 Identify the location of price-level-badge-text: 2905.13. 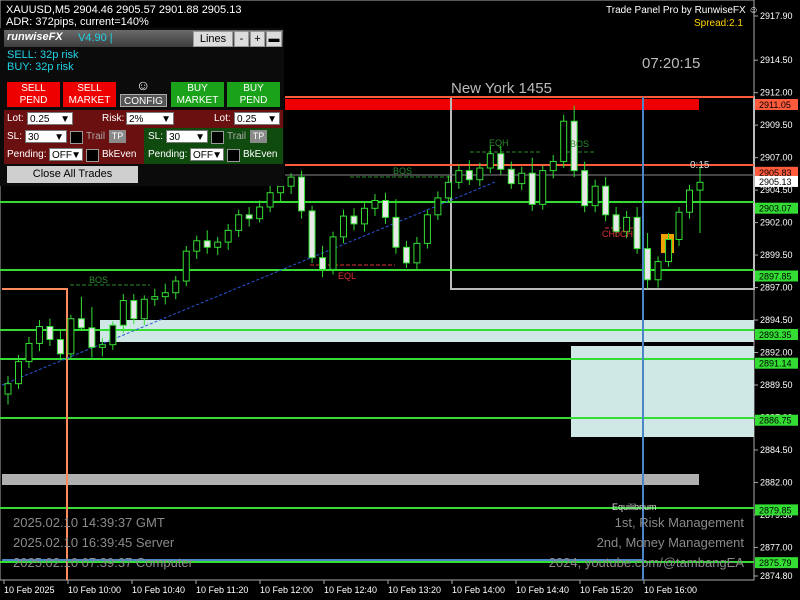
(775, 182).